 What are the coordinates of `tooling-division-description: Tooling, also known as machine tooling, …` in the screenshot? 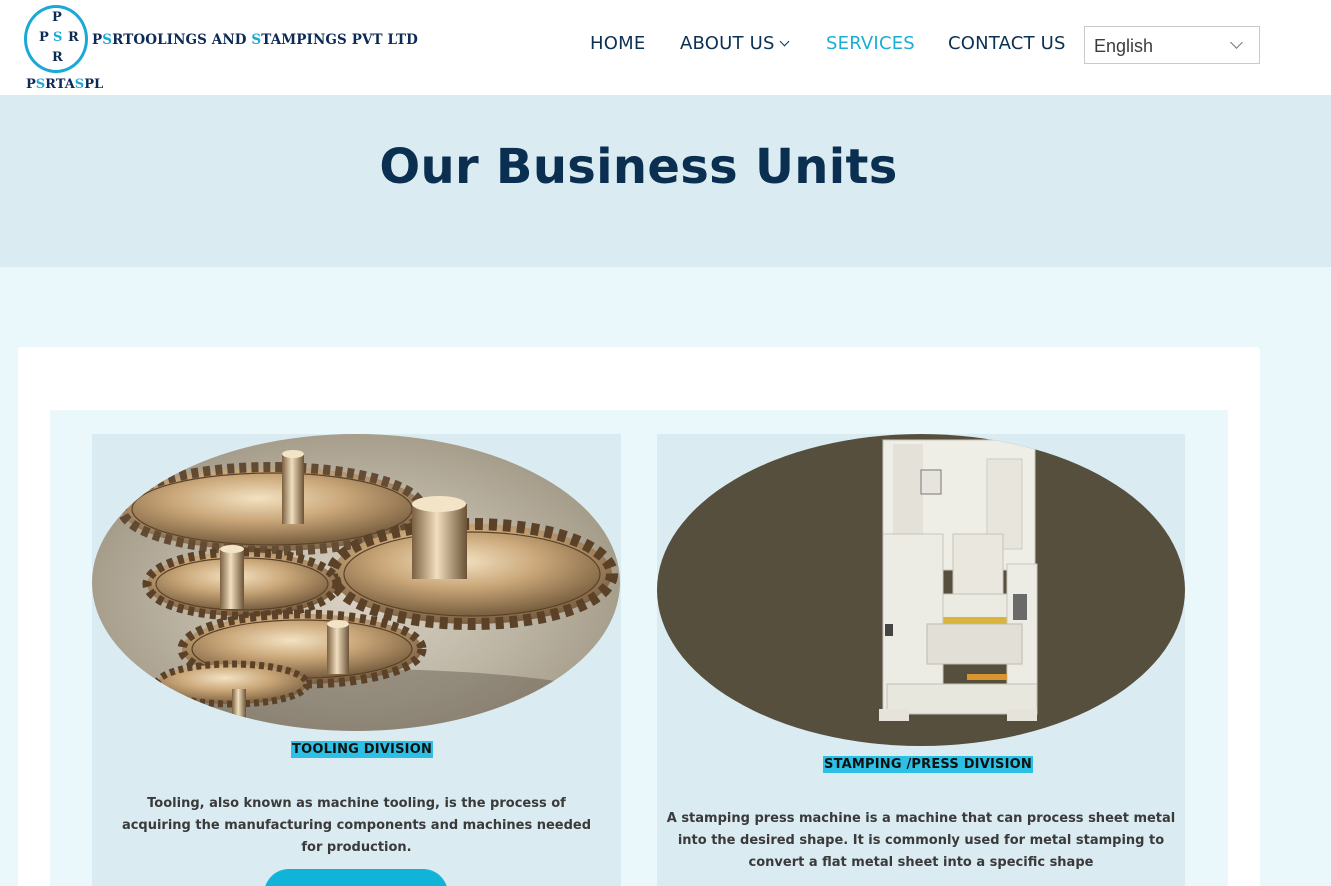 It's located at (356, 825).